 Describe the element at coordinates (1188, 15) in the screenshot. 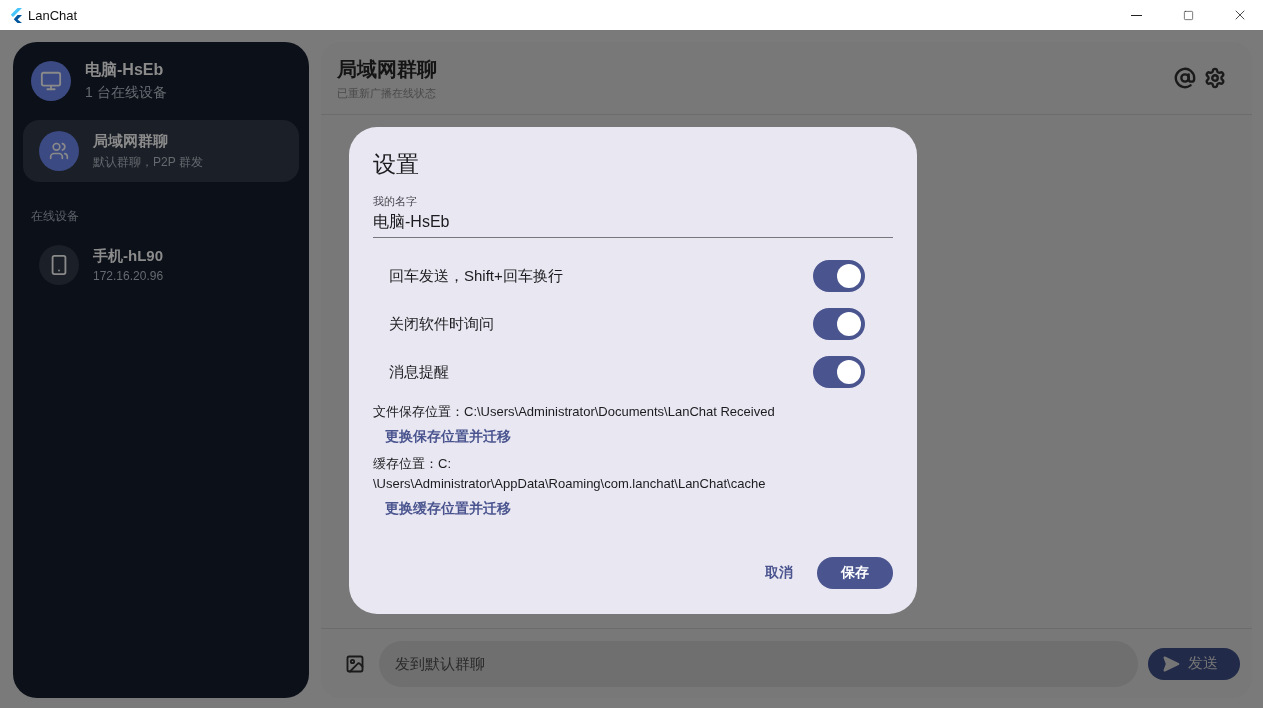

I see `maximize-icon` at that location.